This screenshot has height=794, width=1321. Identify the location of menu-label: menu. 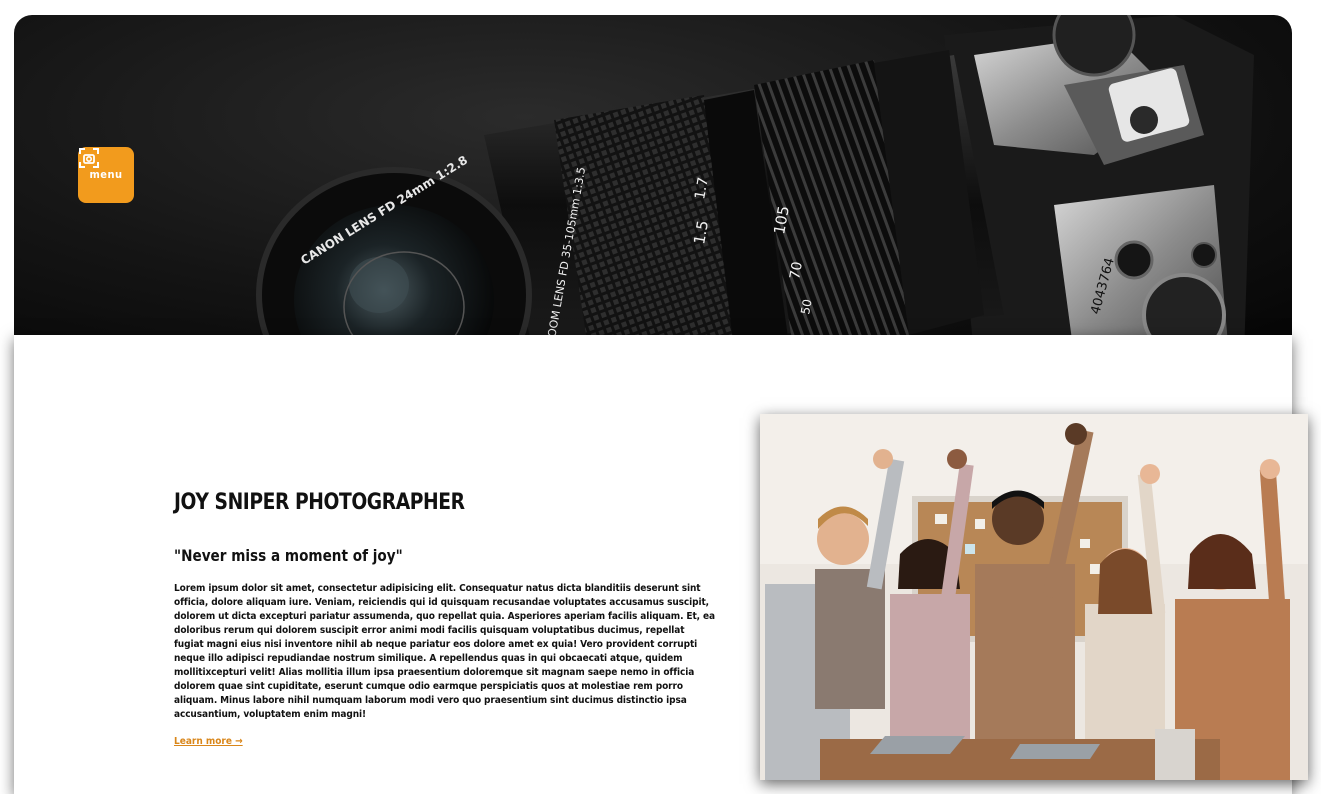
(106, 174).